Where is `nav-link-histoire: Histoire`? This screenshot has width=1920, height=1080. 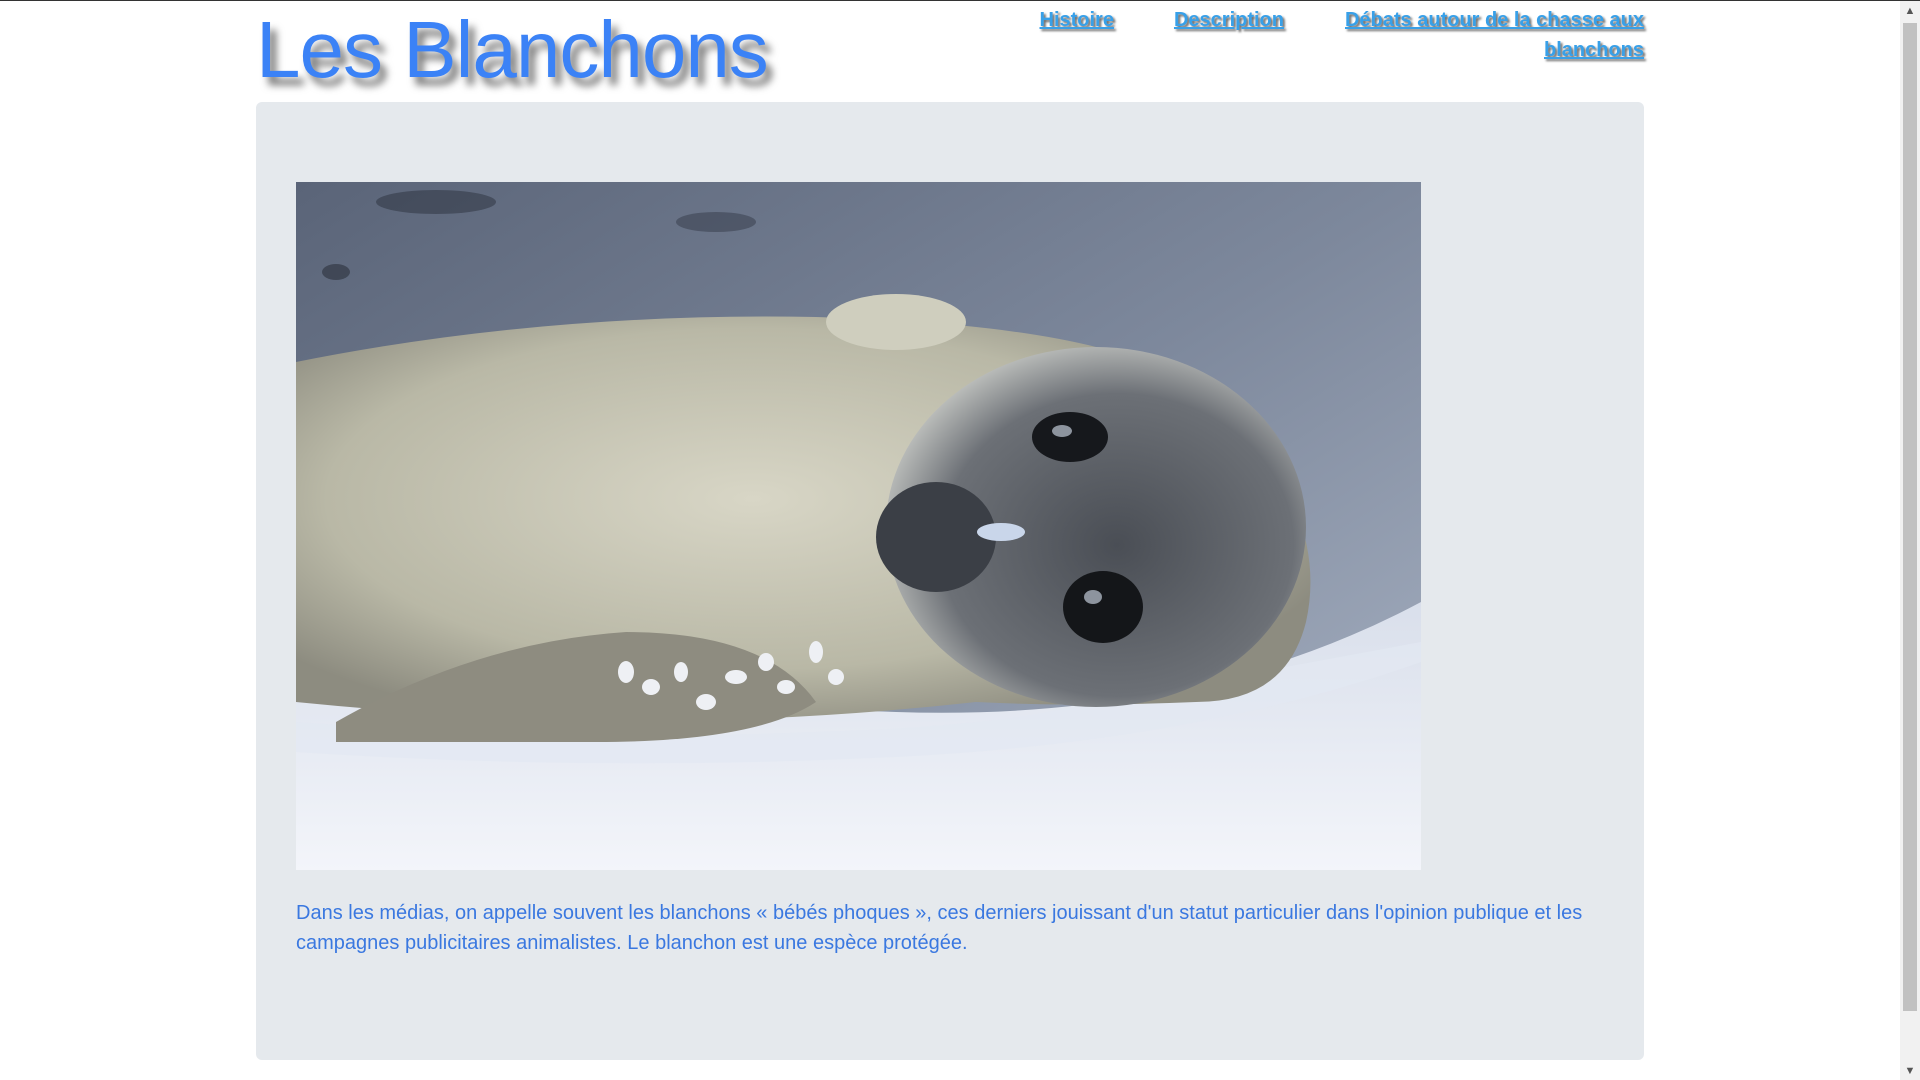 nav-link-histoire: Histoire is located at coordinates (1077, 20).